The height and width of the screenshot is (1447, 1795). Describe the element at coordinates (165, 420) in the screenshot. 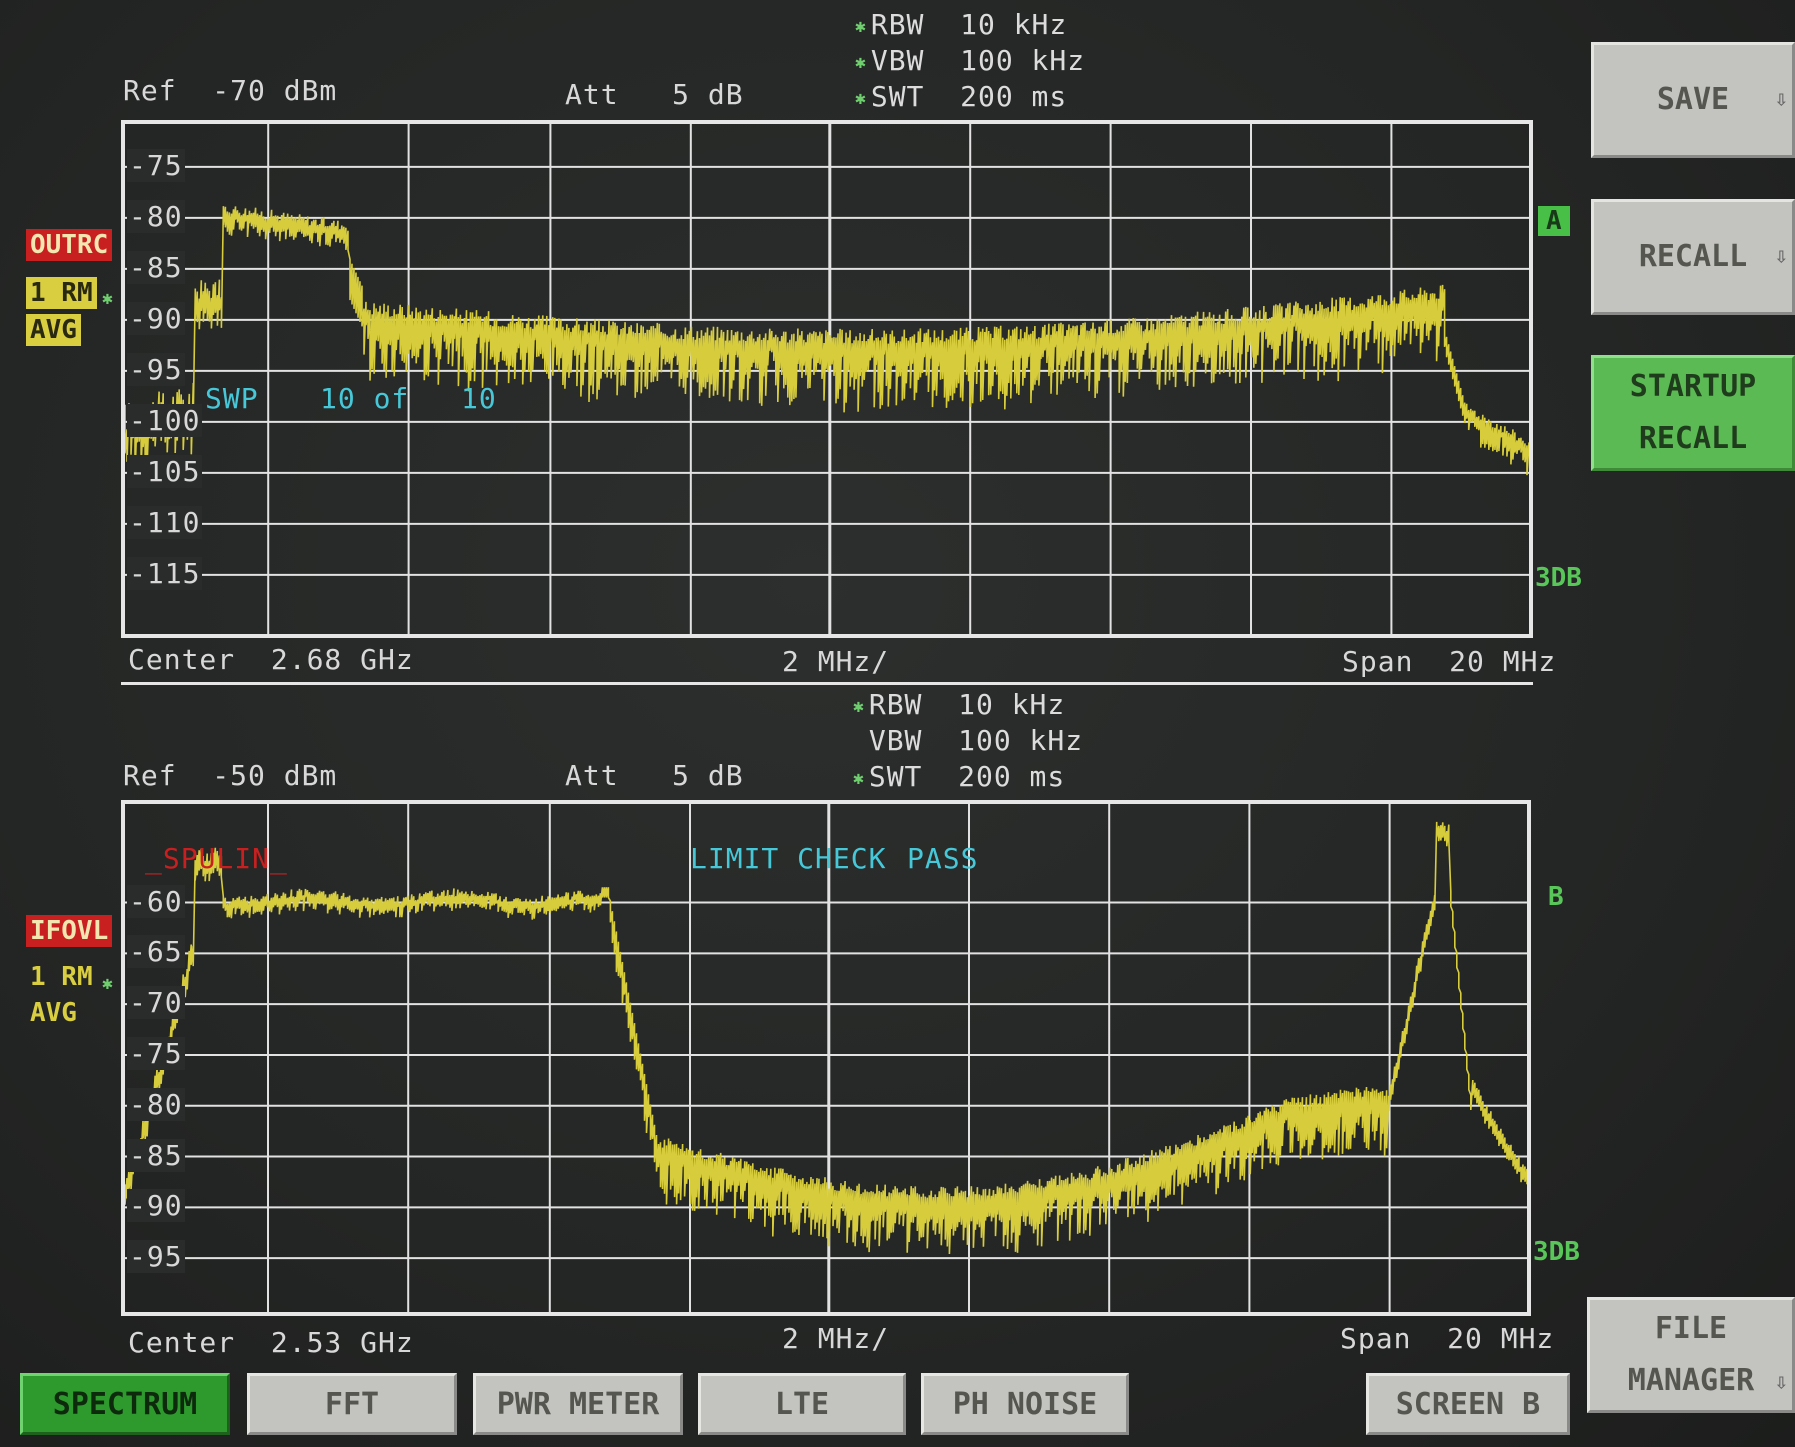

I see `y-tick-label: -100` at that location.